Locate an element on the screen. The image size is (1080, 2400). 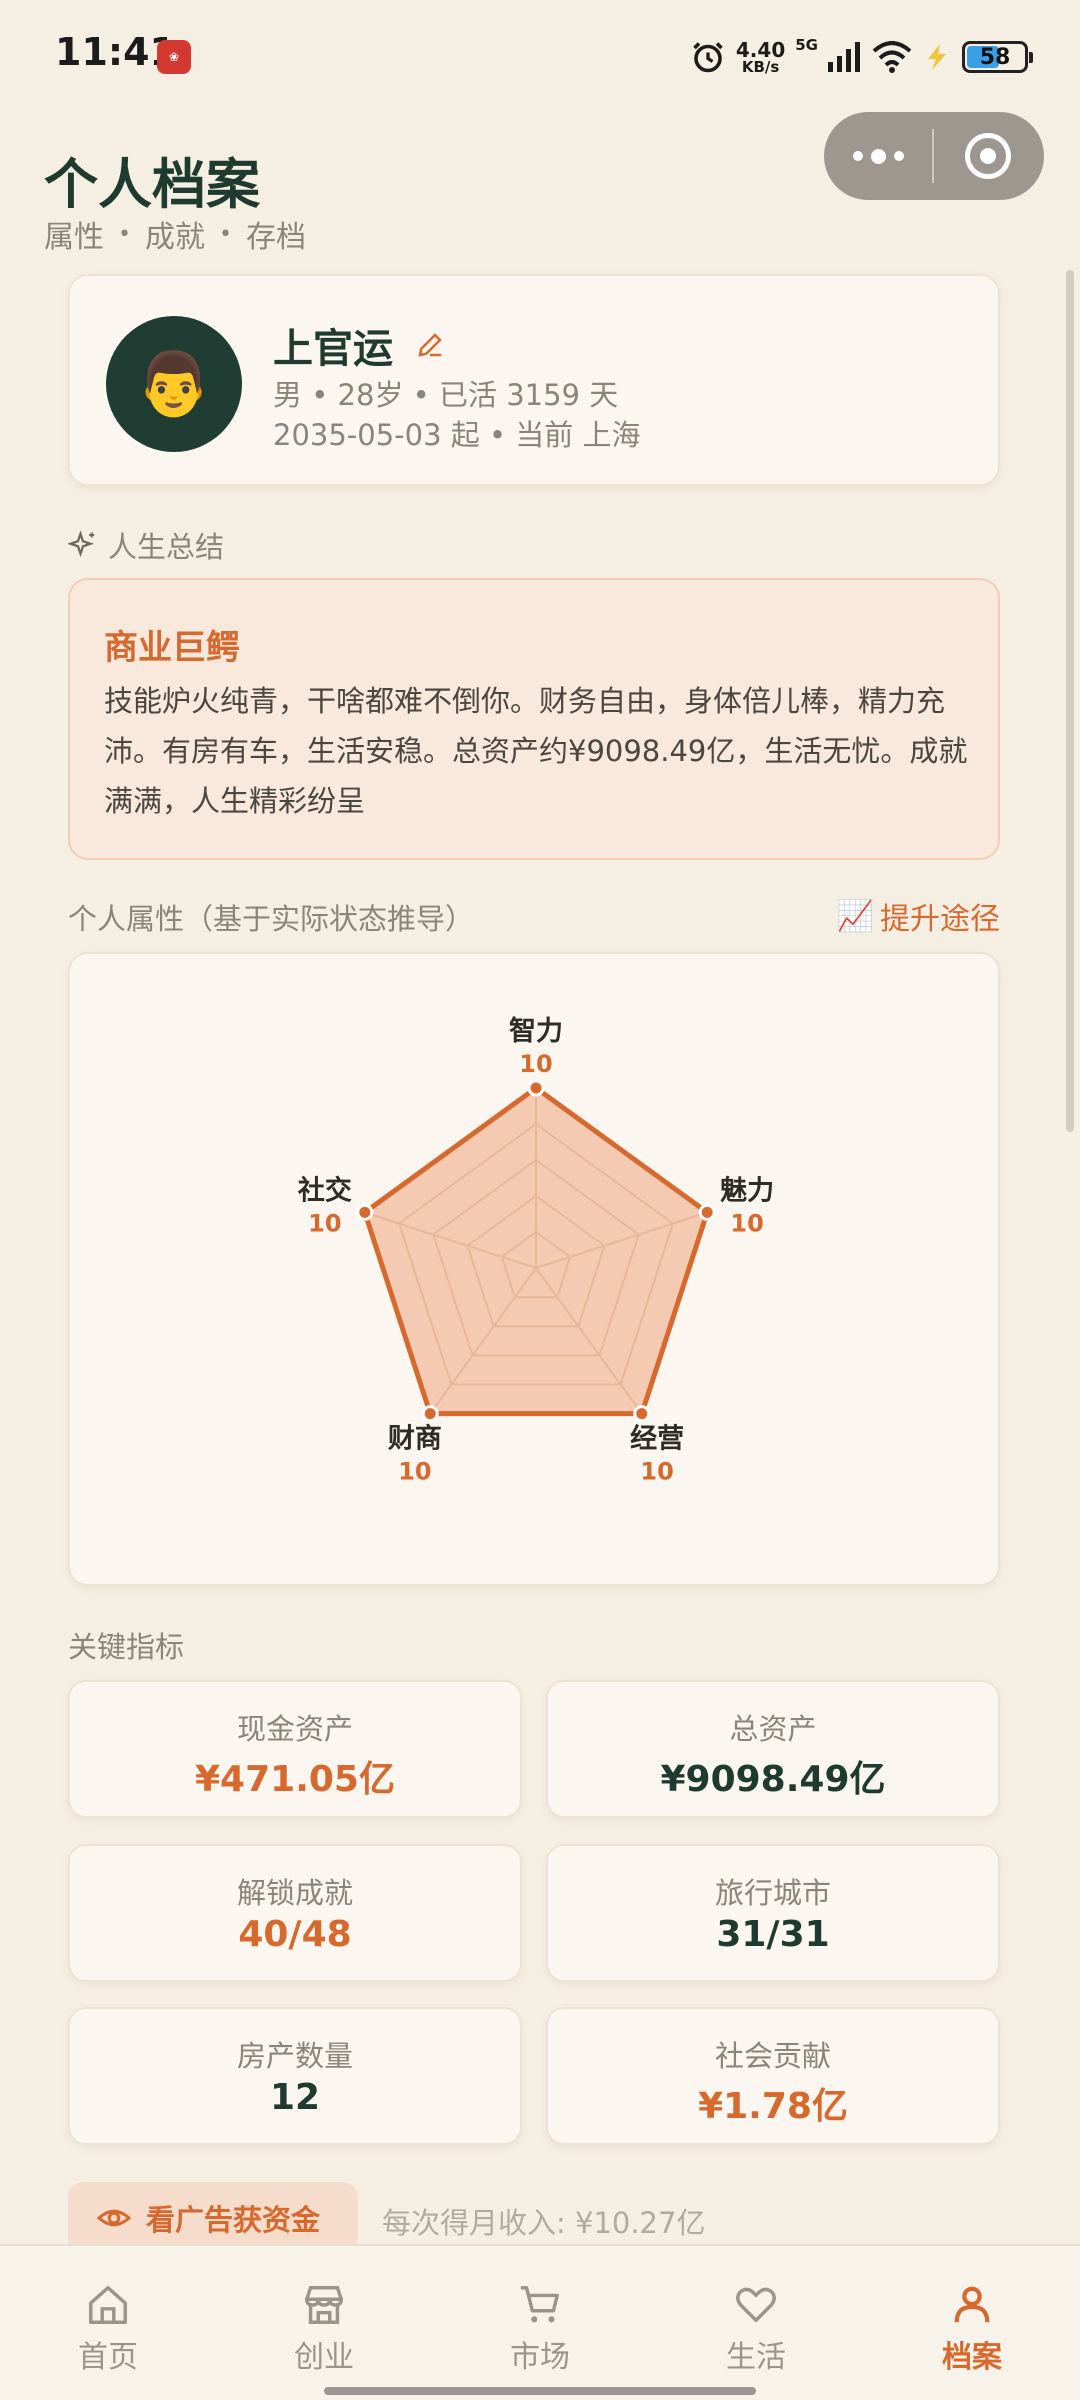
tab-life: 生活 is located at coordinates (756, 2323).